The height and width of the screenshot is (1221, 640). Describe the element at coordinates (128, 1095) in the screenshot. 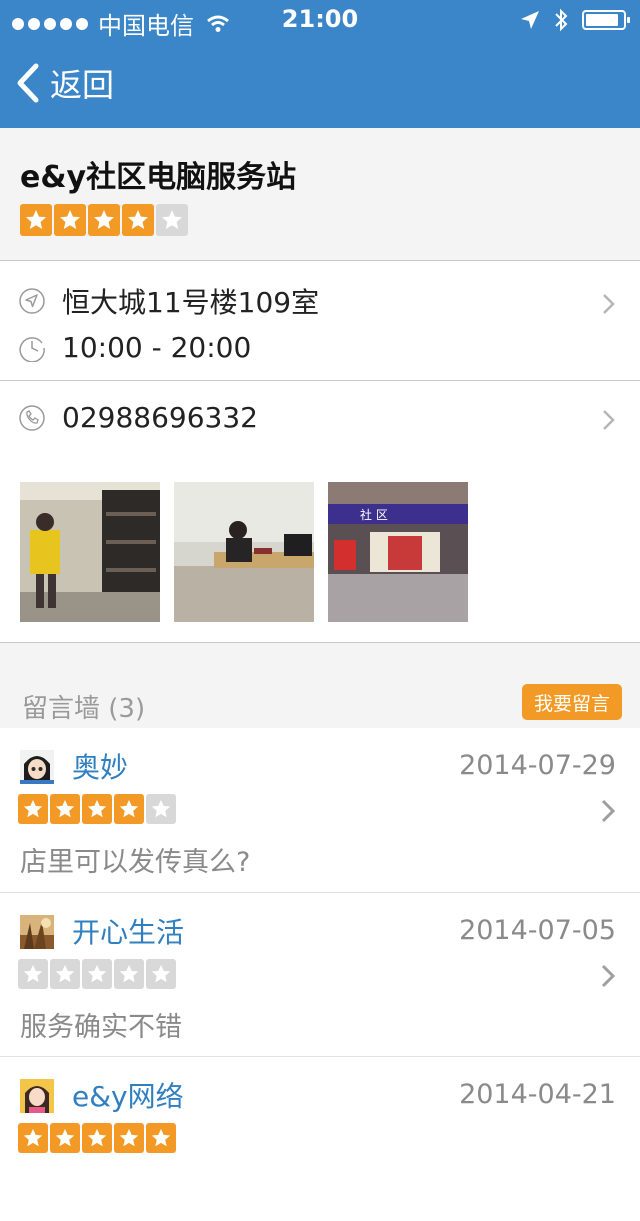

I see `comment-username: e&y网络` at that location.